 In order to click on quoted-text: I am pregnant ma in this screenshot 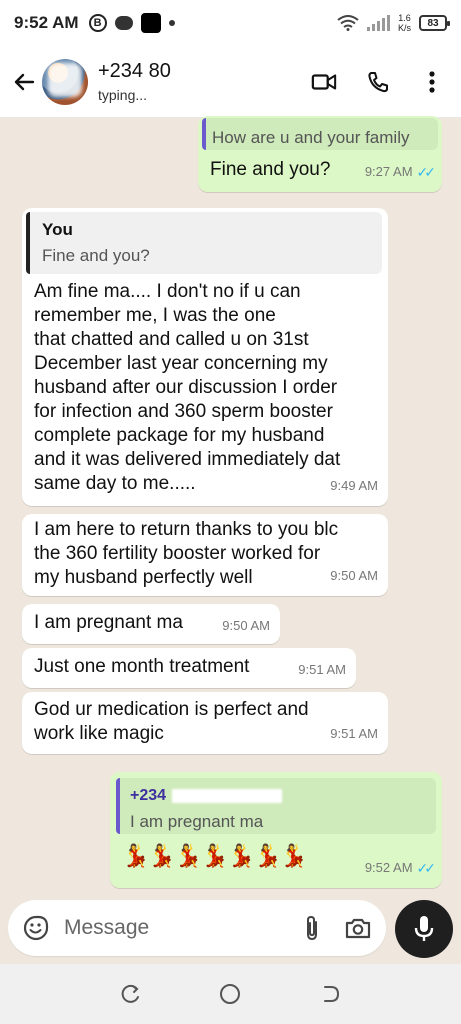, I will do `click(197, 821)`.